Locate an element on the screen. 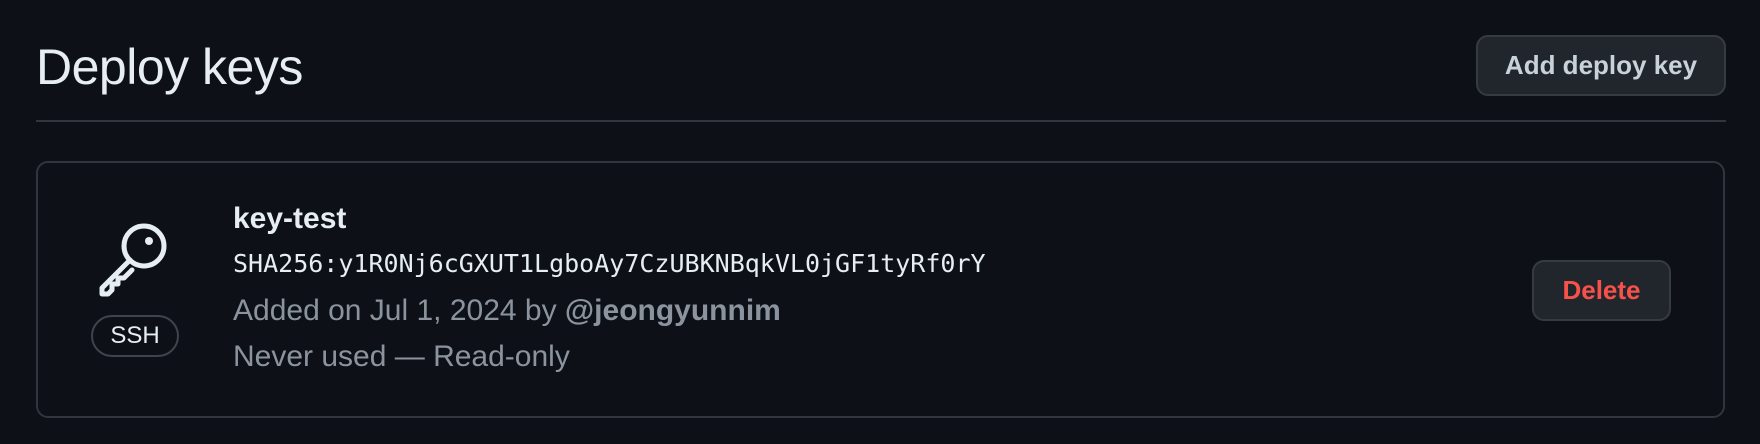 The image size is (1760, 444). added-date-text: Added on Jul 1, 2024 by is located at coordinates (399, 310).